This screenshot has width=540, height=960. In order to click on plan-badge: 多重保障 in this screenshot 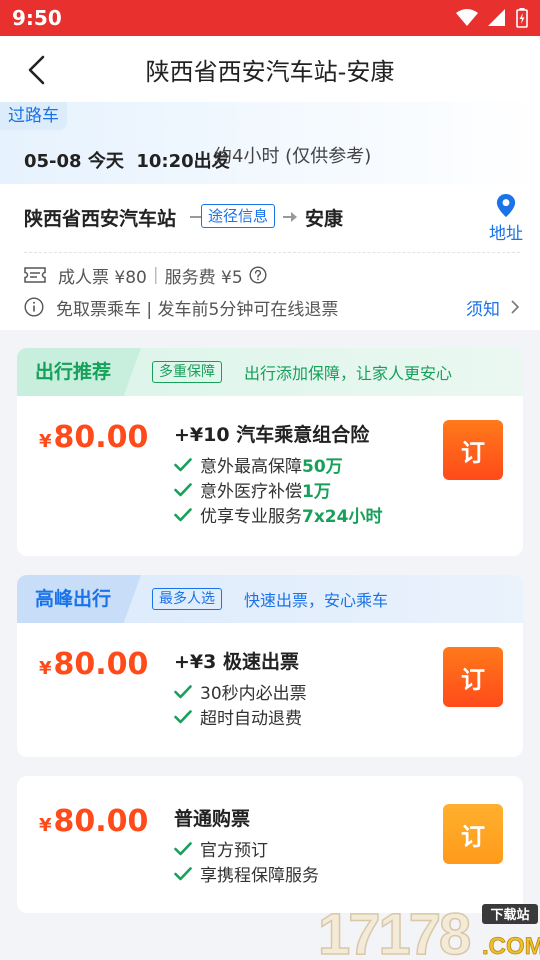, I will do `click(187, 372)`.